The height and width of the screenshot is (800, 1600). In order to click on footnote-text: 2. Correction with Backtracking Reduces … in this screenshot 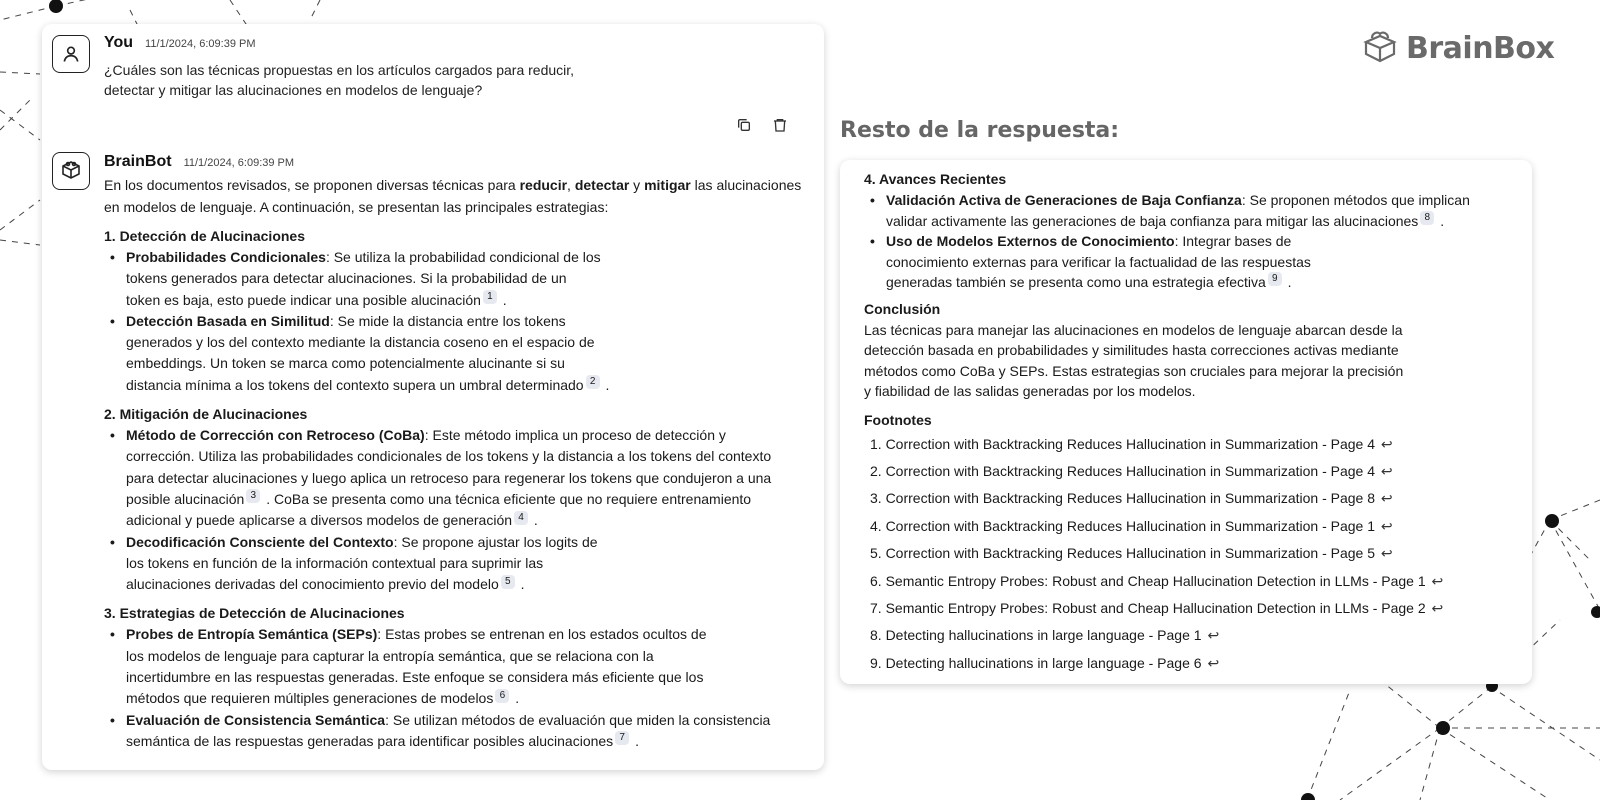, I will do `click(1123, 470)`.